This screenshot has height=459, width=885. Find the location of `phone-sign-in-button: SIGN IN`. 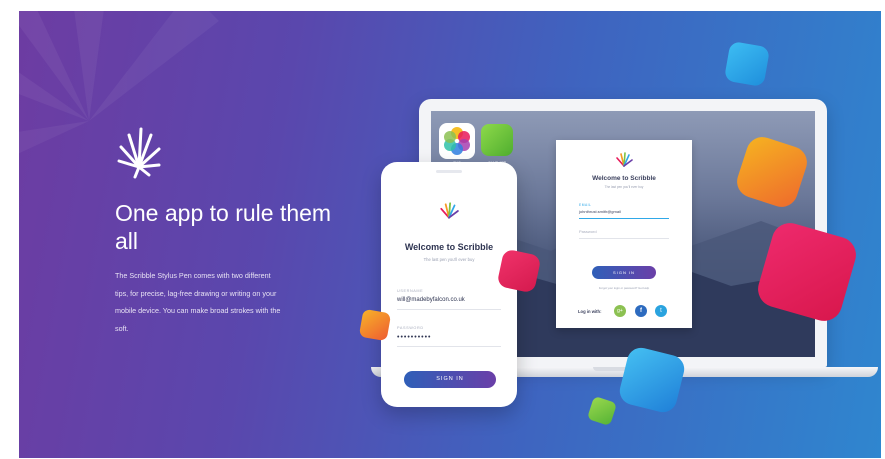

phone-sign-in-button: SIGN IN is located at coordinates (450, 379).